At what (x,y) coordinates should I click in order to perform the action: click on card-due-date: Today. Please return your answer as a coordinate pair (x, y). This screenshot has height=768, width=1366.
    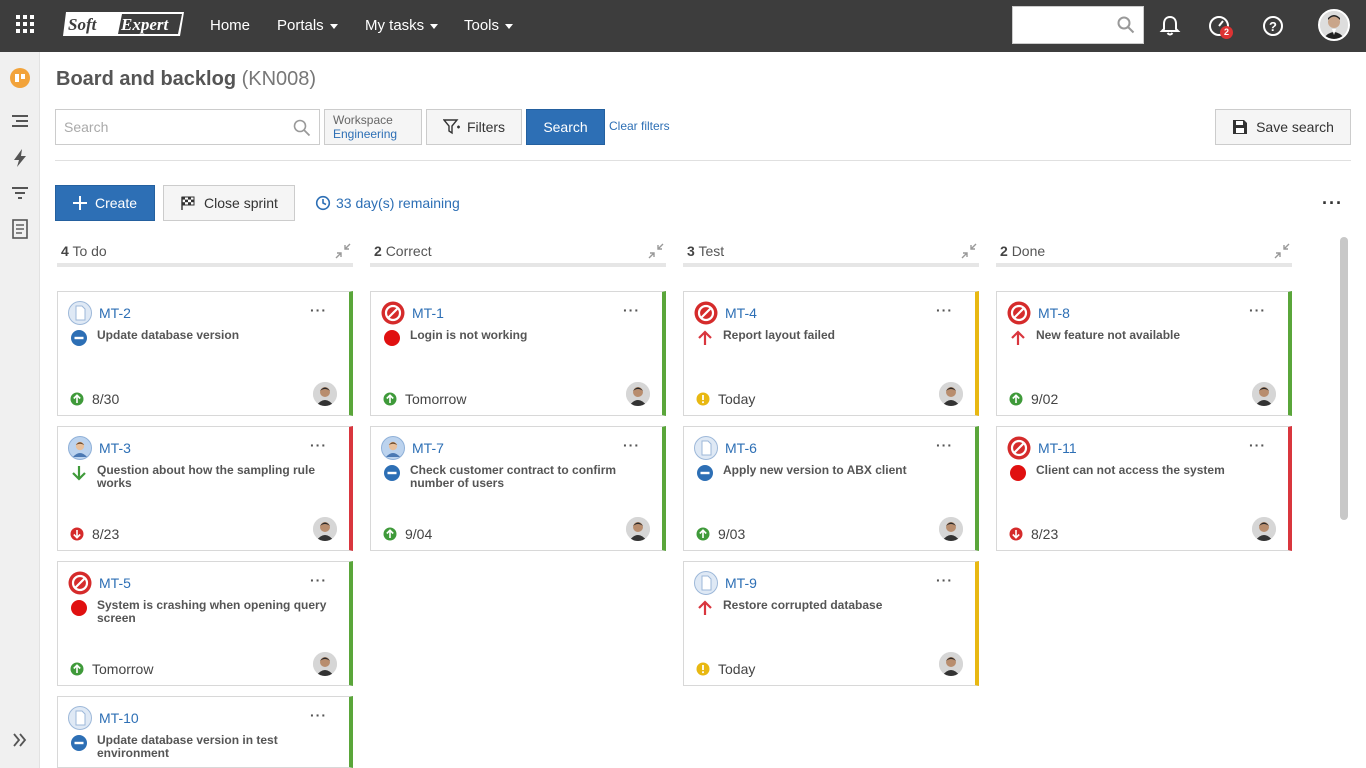
    Looking at the image, I should click on (725, 399).